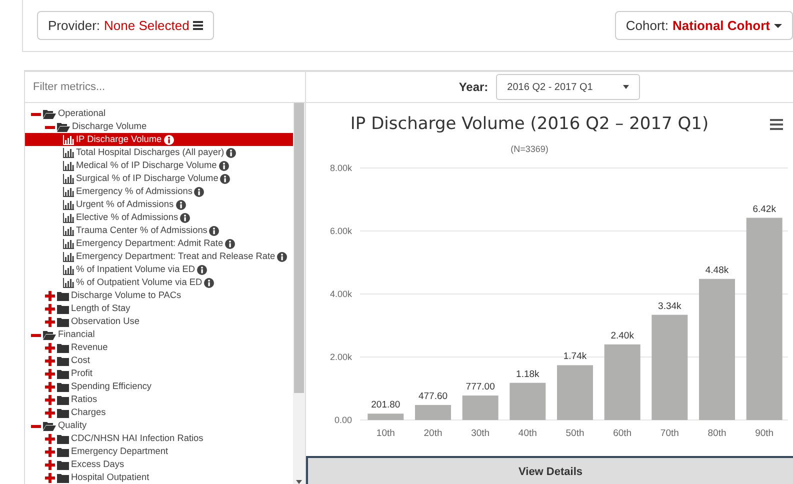 The height and width of the screenshot is (484, 793). I want to click on tree-item: Urgent % of Admissions, so click(159, 204).